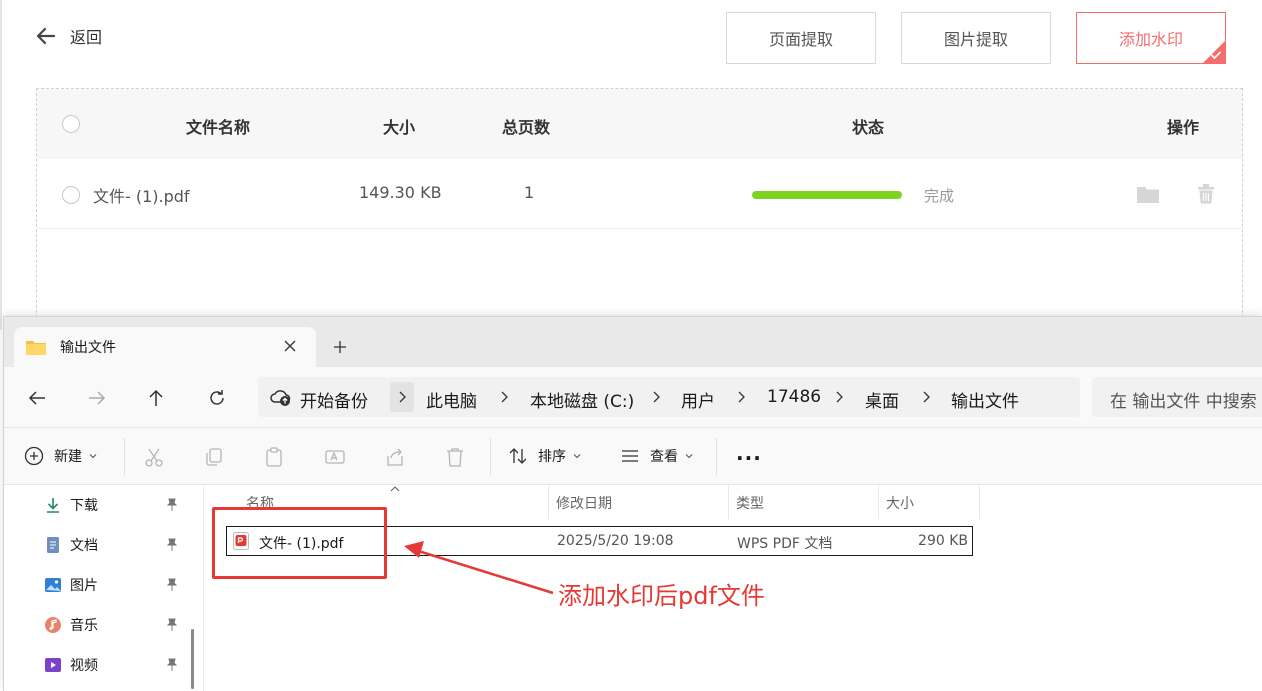 This screenshot has width=1262, height=691. What do you see at coordinates (451, 399) in the screenshot?
I see `breadcrumb-this-pc: 此电脑` at bounding box center [451, 399].